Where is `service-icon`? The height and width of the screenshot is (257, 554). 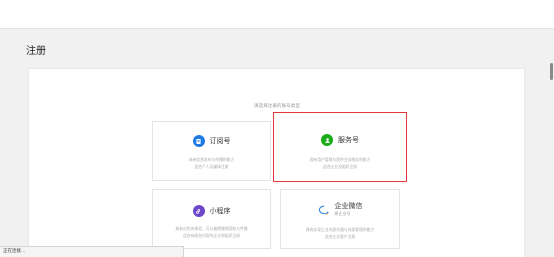 service-icon is located at coordinates (327, 140).